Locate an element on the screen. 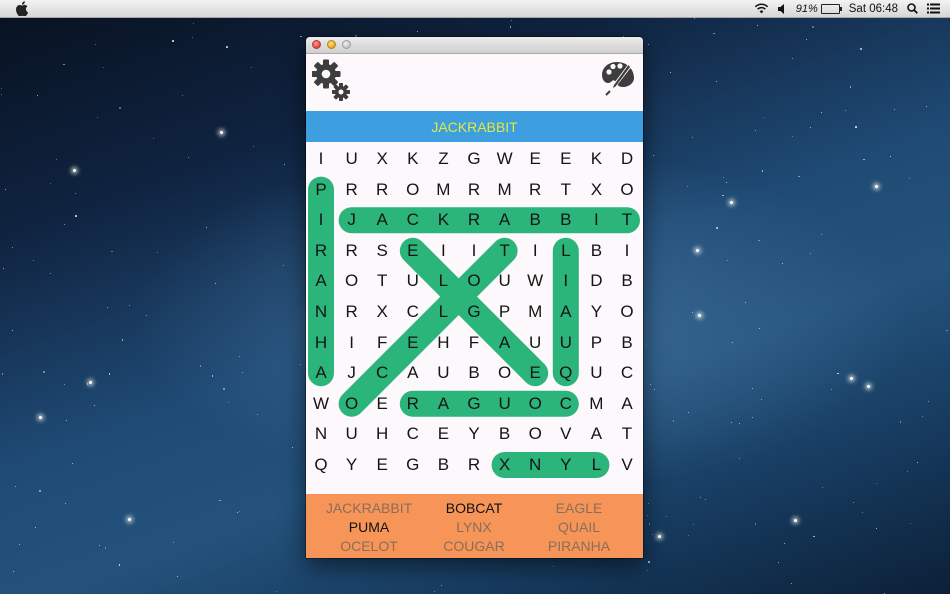 Image resolution: width=950 pixels, height=594 pixels. spotlight-icon is located at coordinates (912, 8).